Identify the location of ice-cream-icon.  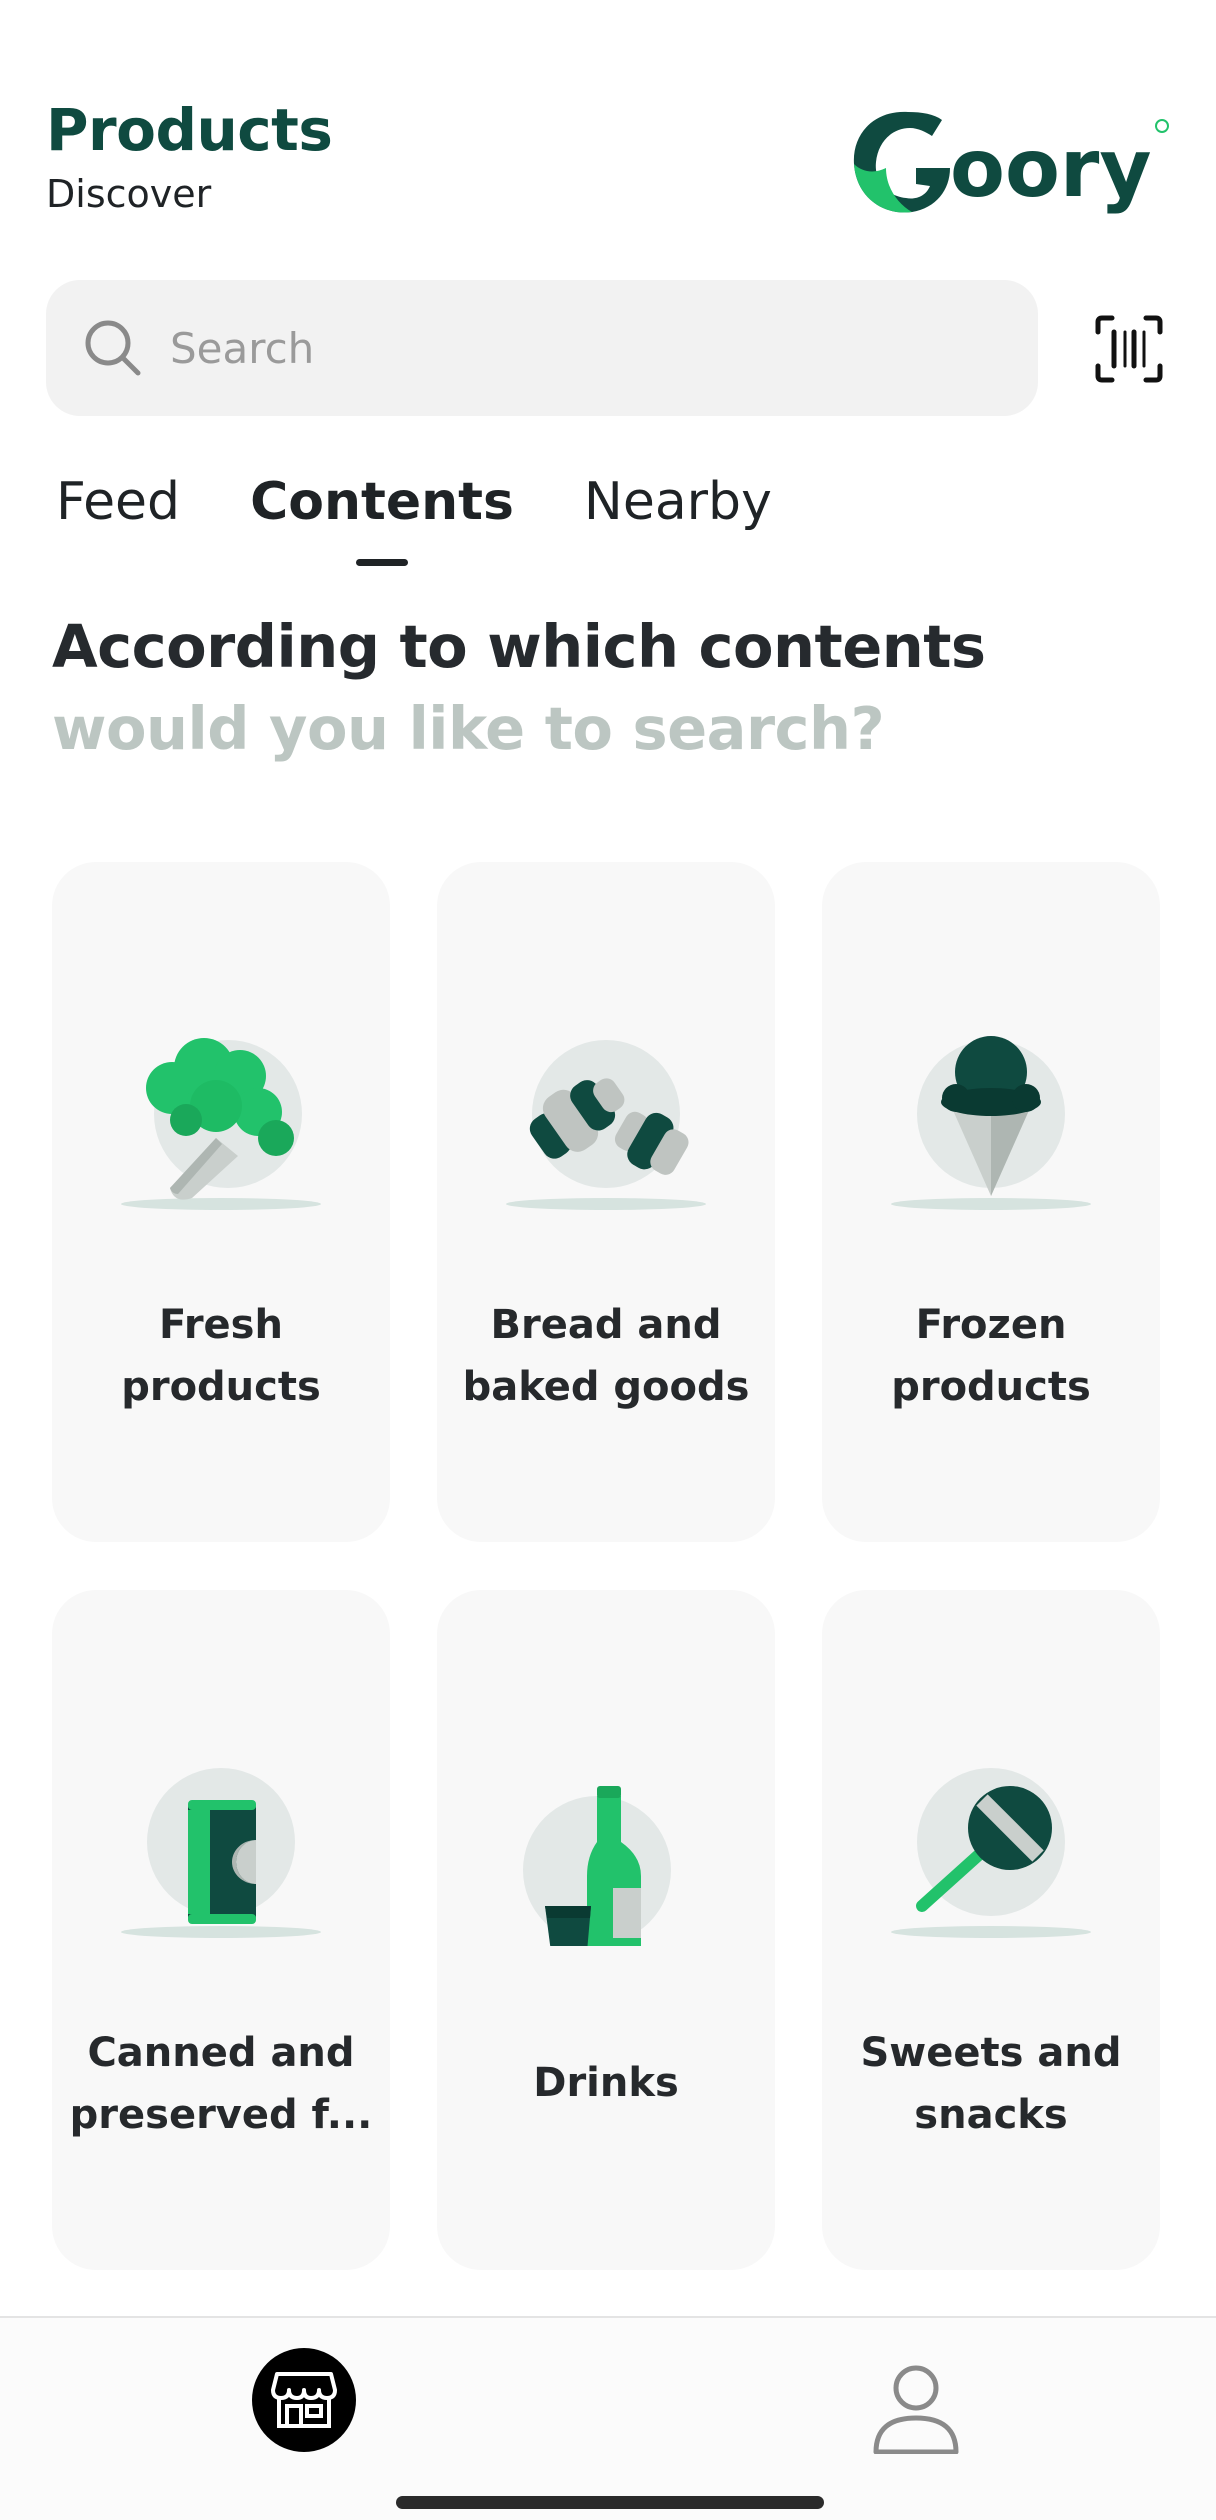
(991, 1123).